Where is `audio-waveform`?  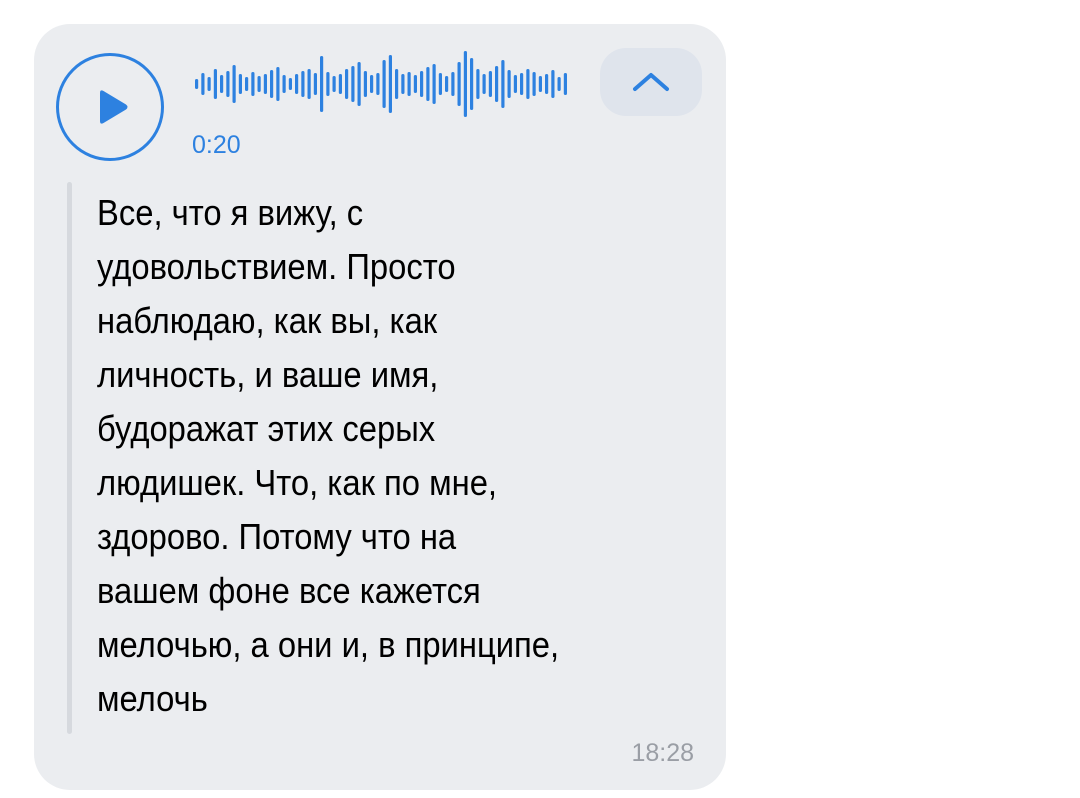
audio-waveform is located at coordinates (383, 84).